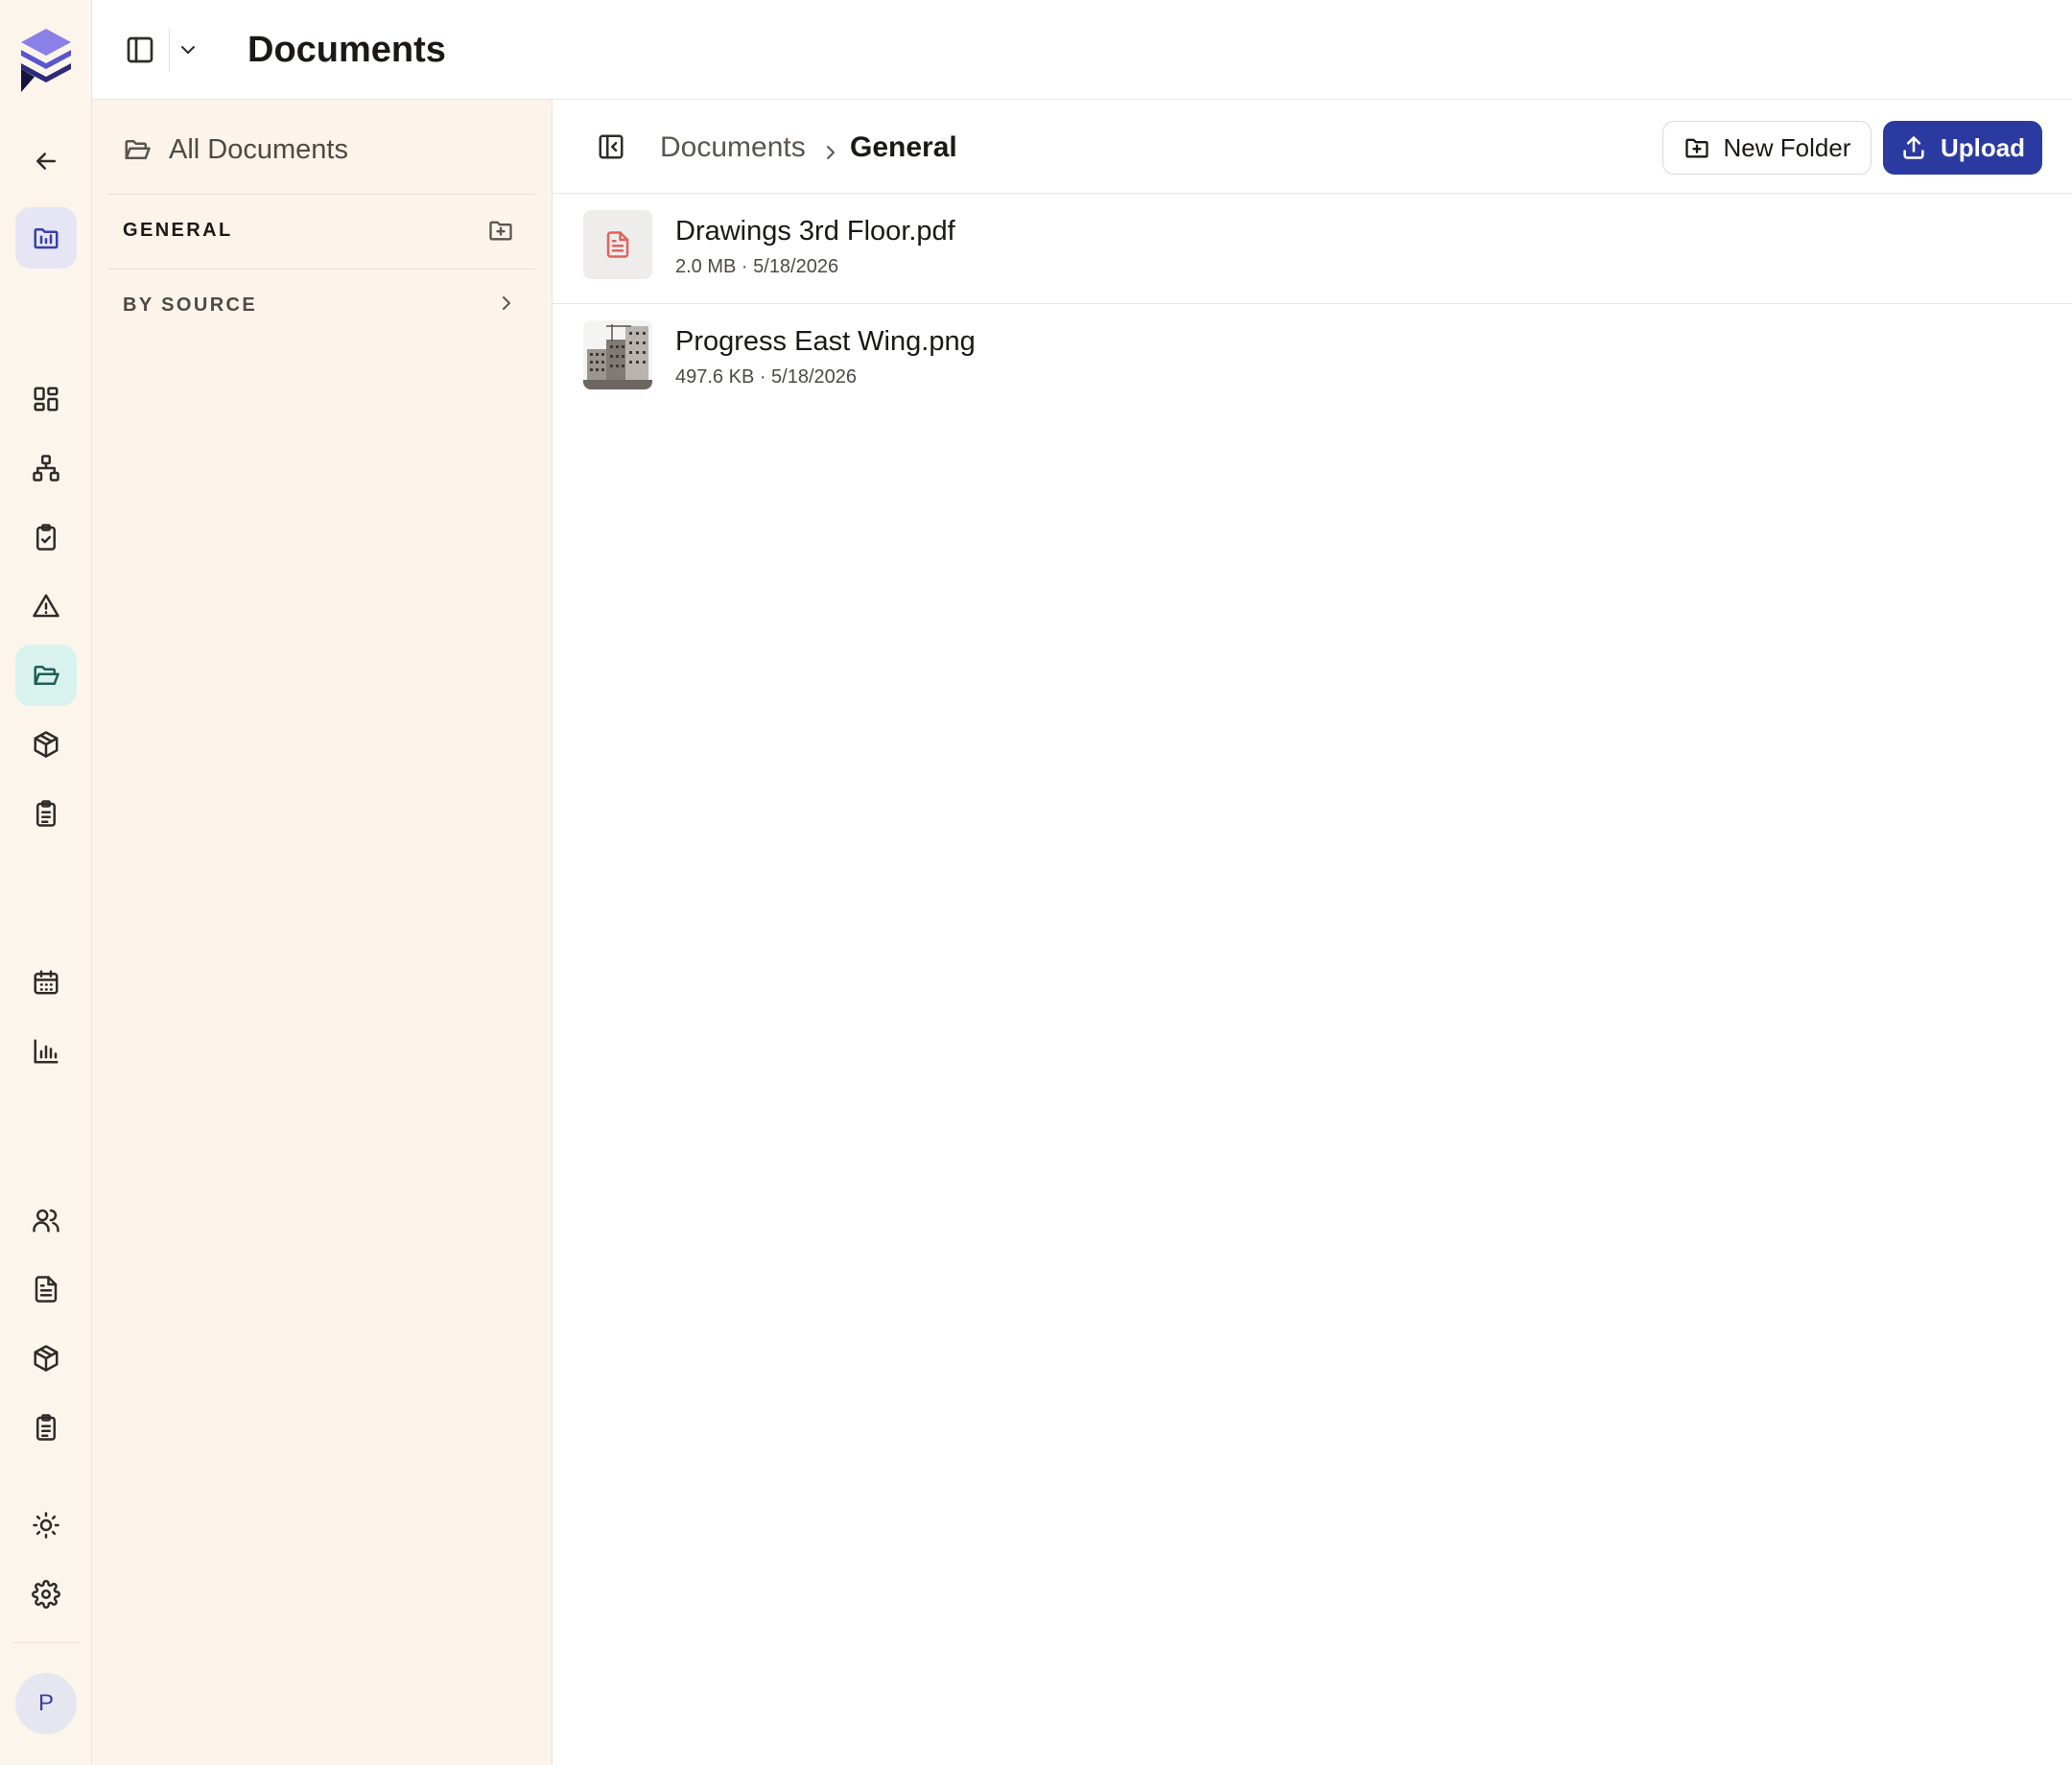 The height and width of the screenshot is (1765, 2072). I want to click on left-rail: P, so click(46, 882).